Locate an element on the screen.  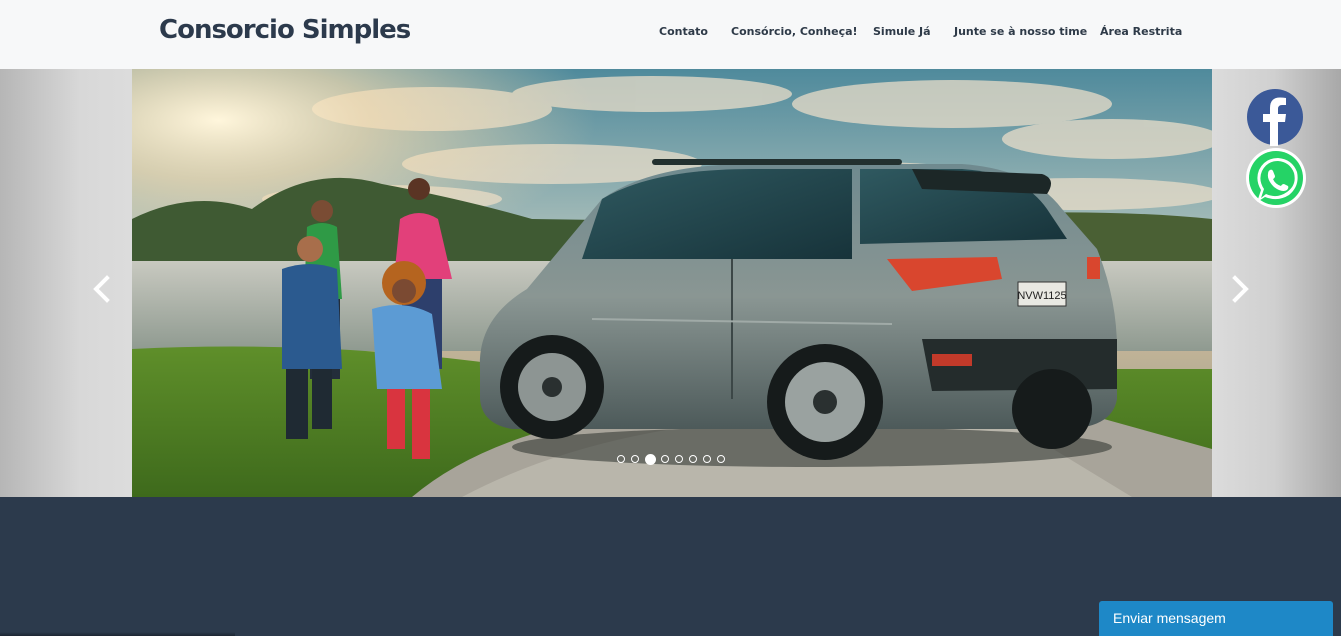
bottom-shadow is located at coordinates (117, 634).